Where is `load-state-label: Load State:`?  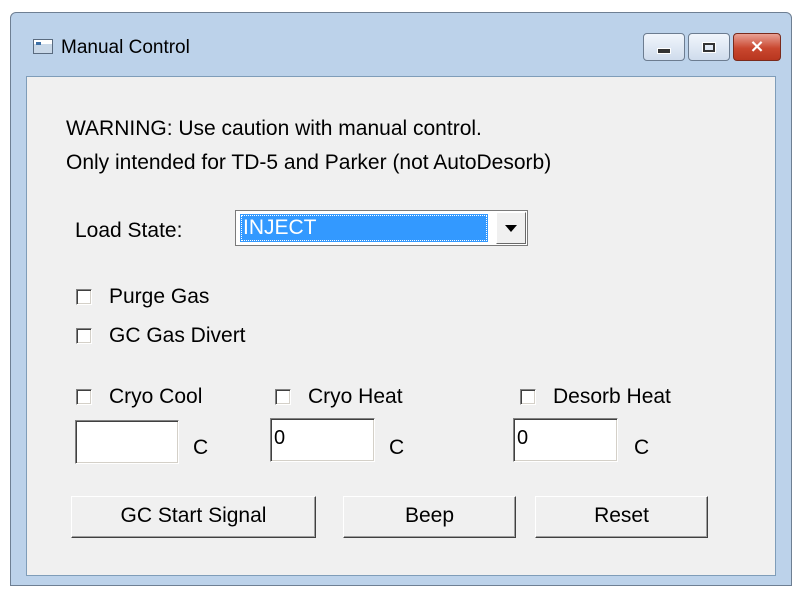
load-state-label: Load State: is located at coordinates (129, 230).